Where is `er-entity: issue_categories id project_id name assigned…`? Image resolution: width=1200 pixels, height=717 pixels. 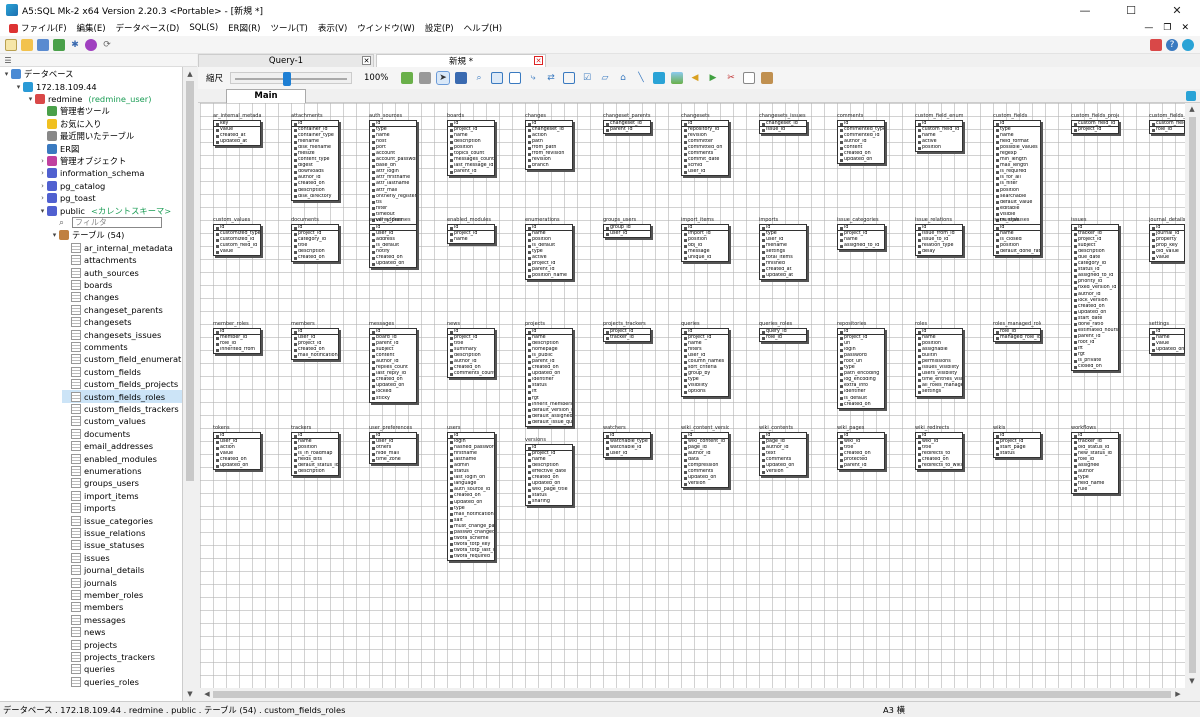
er-entity: issue_categories id project_id name assigned… is located at coordinates (861, 234).